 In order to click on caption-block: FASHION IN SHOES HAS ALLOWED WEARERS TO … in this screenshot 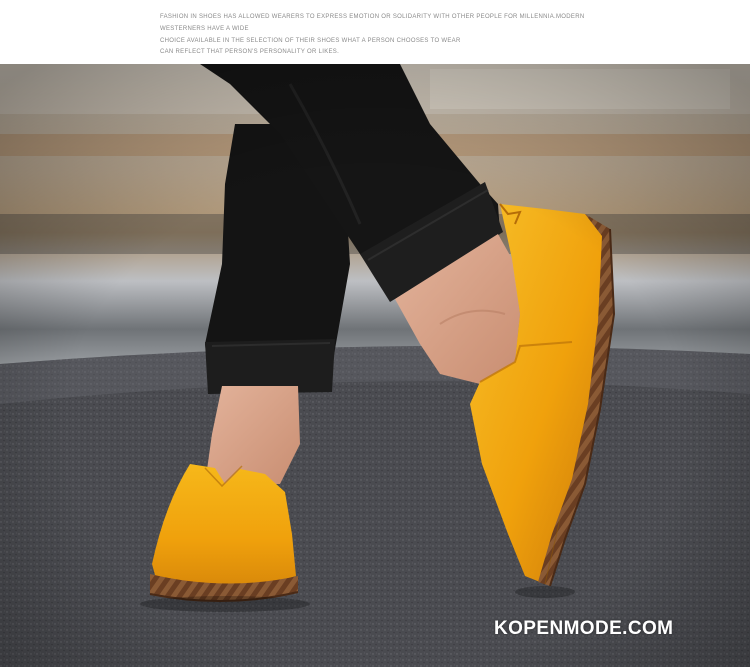, I will do `click(375, 32)`.